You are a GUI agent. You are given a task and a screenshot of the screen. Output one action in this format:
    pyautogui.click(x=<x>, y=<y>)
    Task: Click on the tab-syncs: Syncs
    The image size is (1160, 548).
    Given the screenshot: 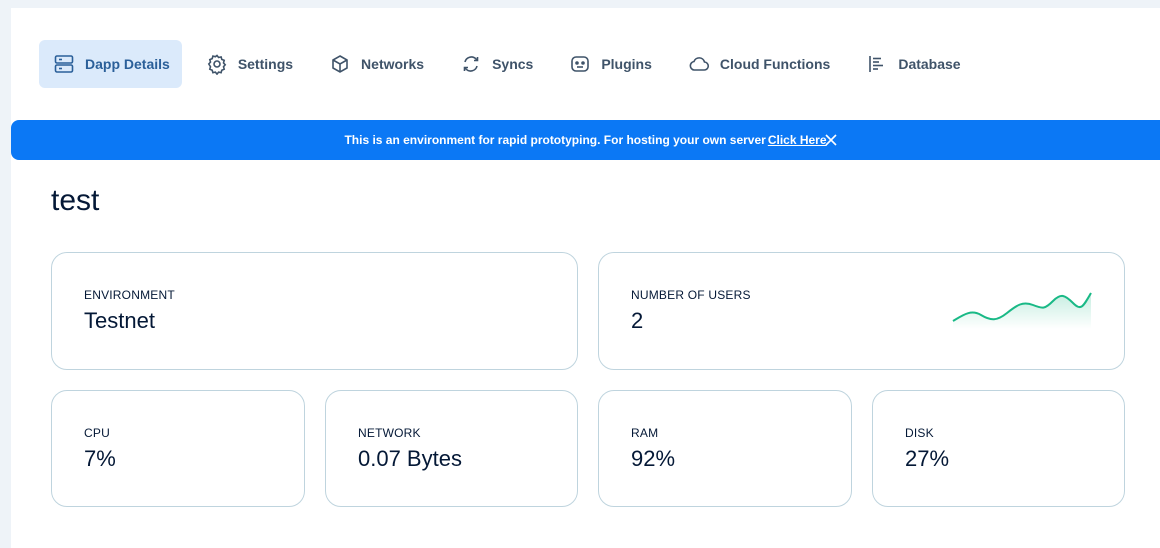 What is the action you would take?
    pyautogui.click(x=495, y=64)
    